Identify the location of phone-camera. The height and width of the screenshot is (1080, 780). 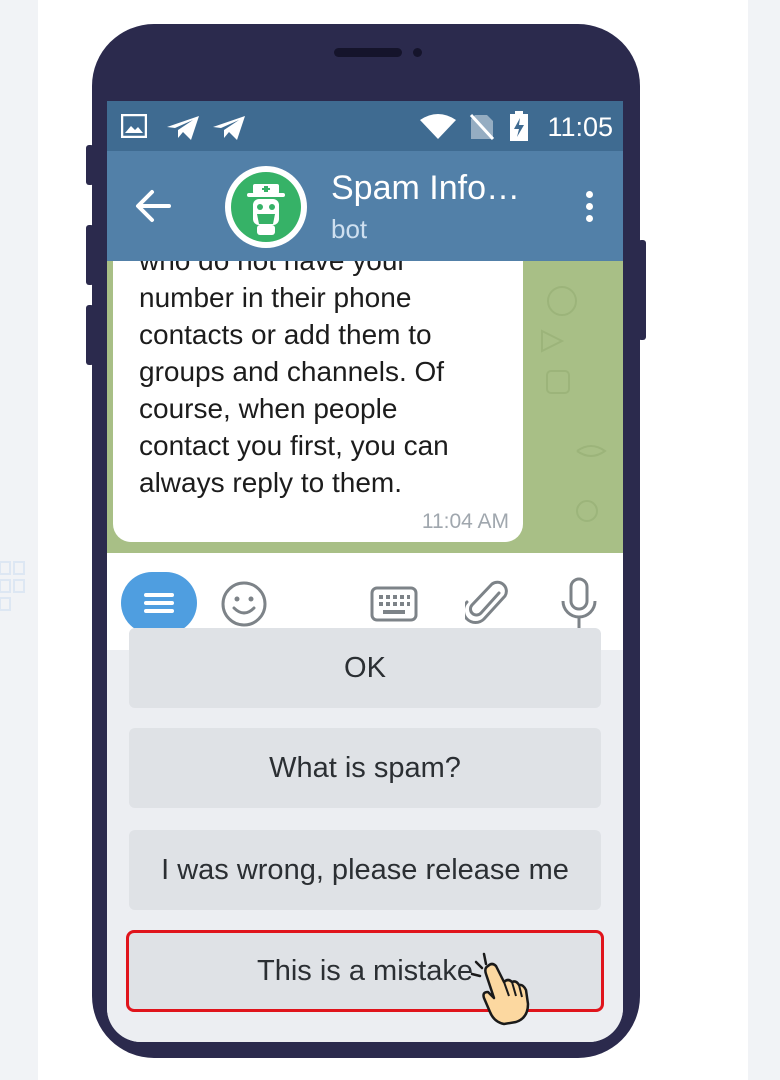
(417, 52).